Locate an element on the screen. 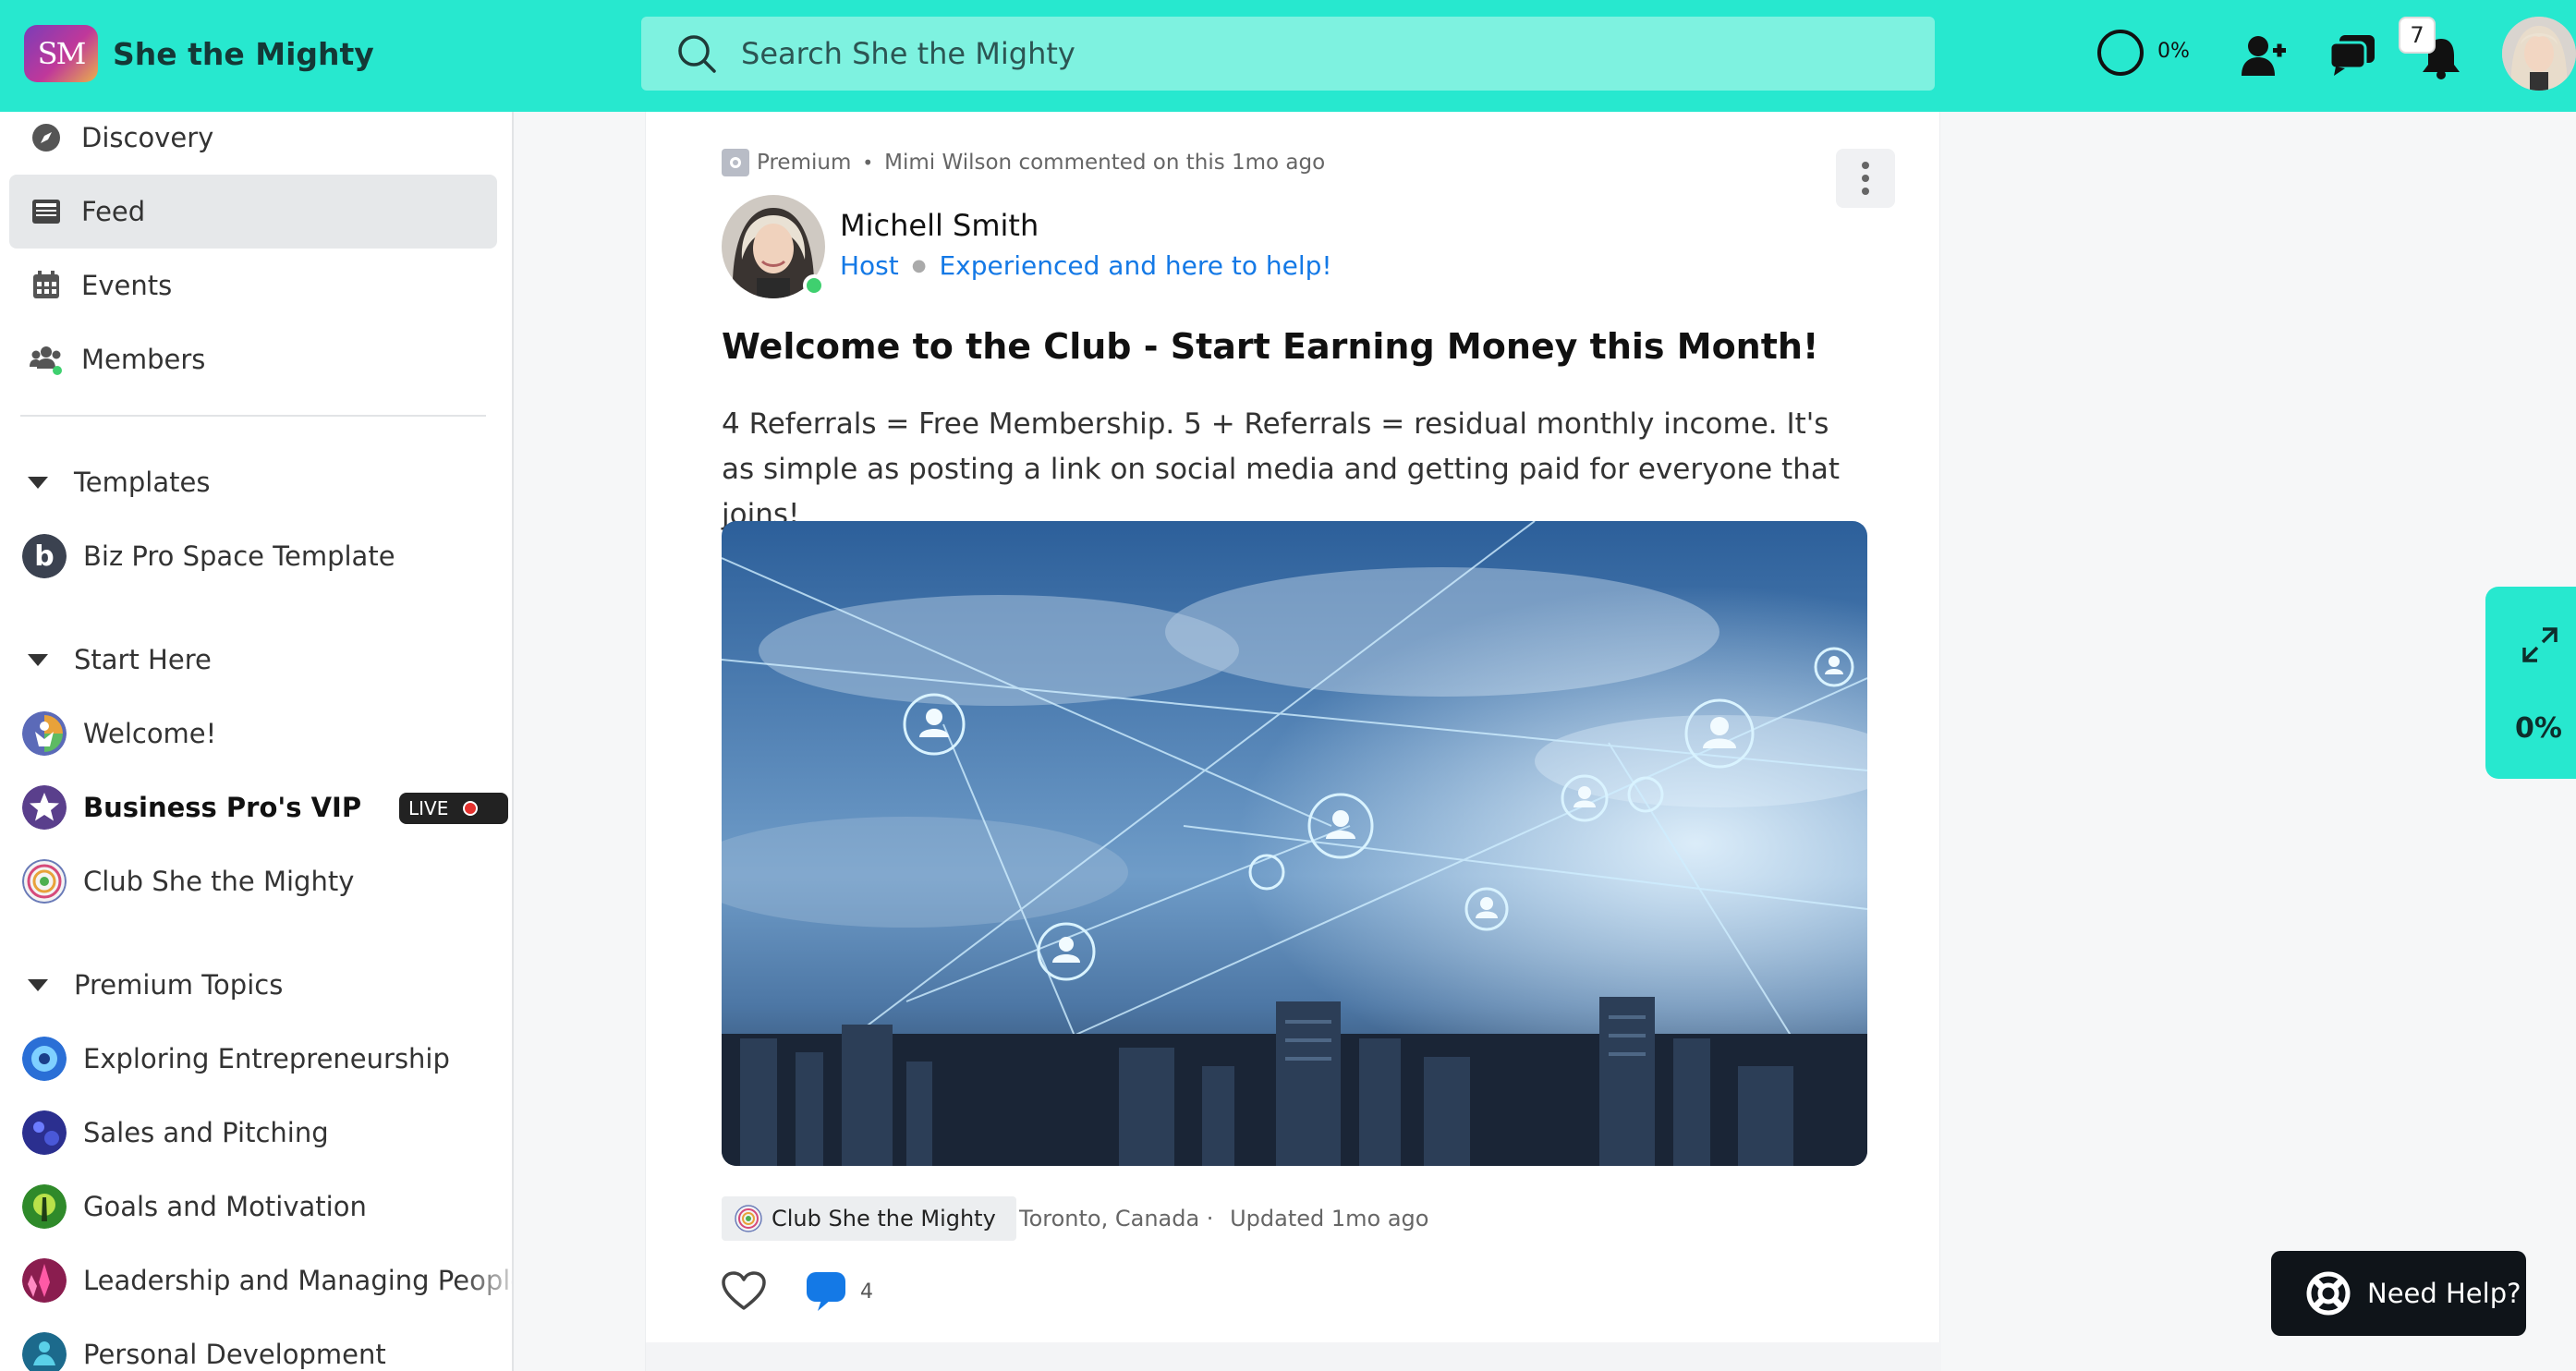 The height and width of the screenshot is (1371, 2576). progress-percent: 0% is located at coordinates (2173, 51).